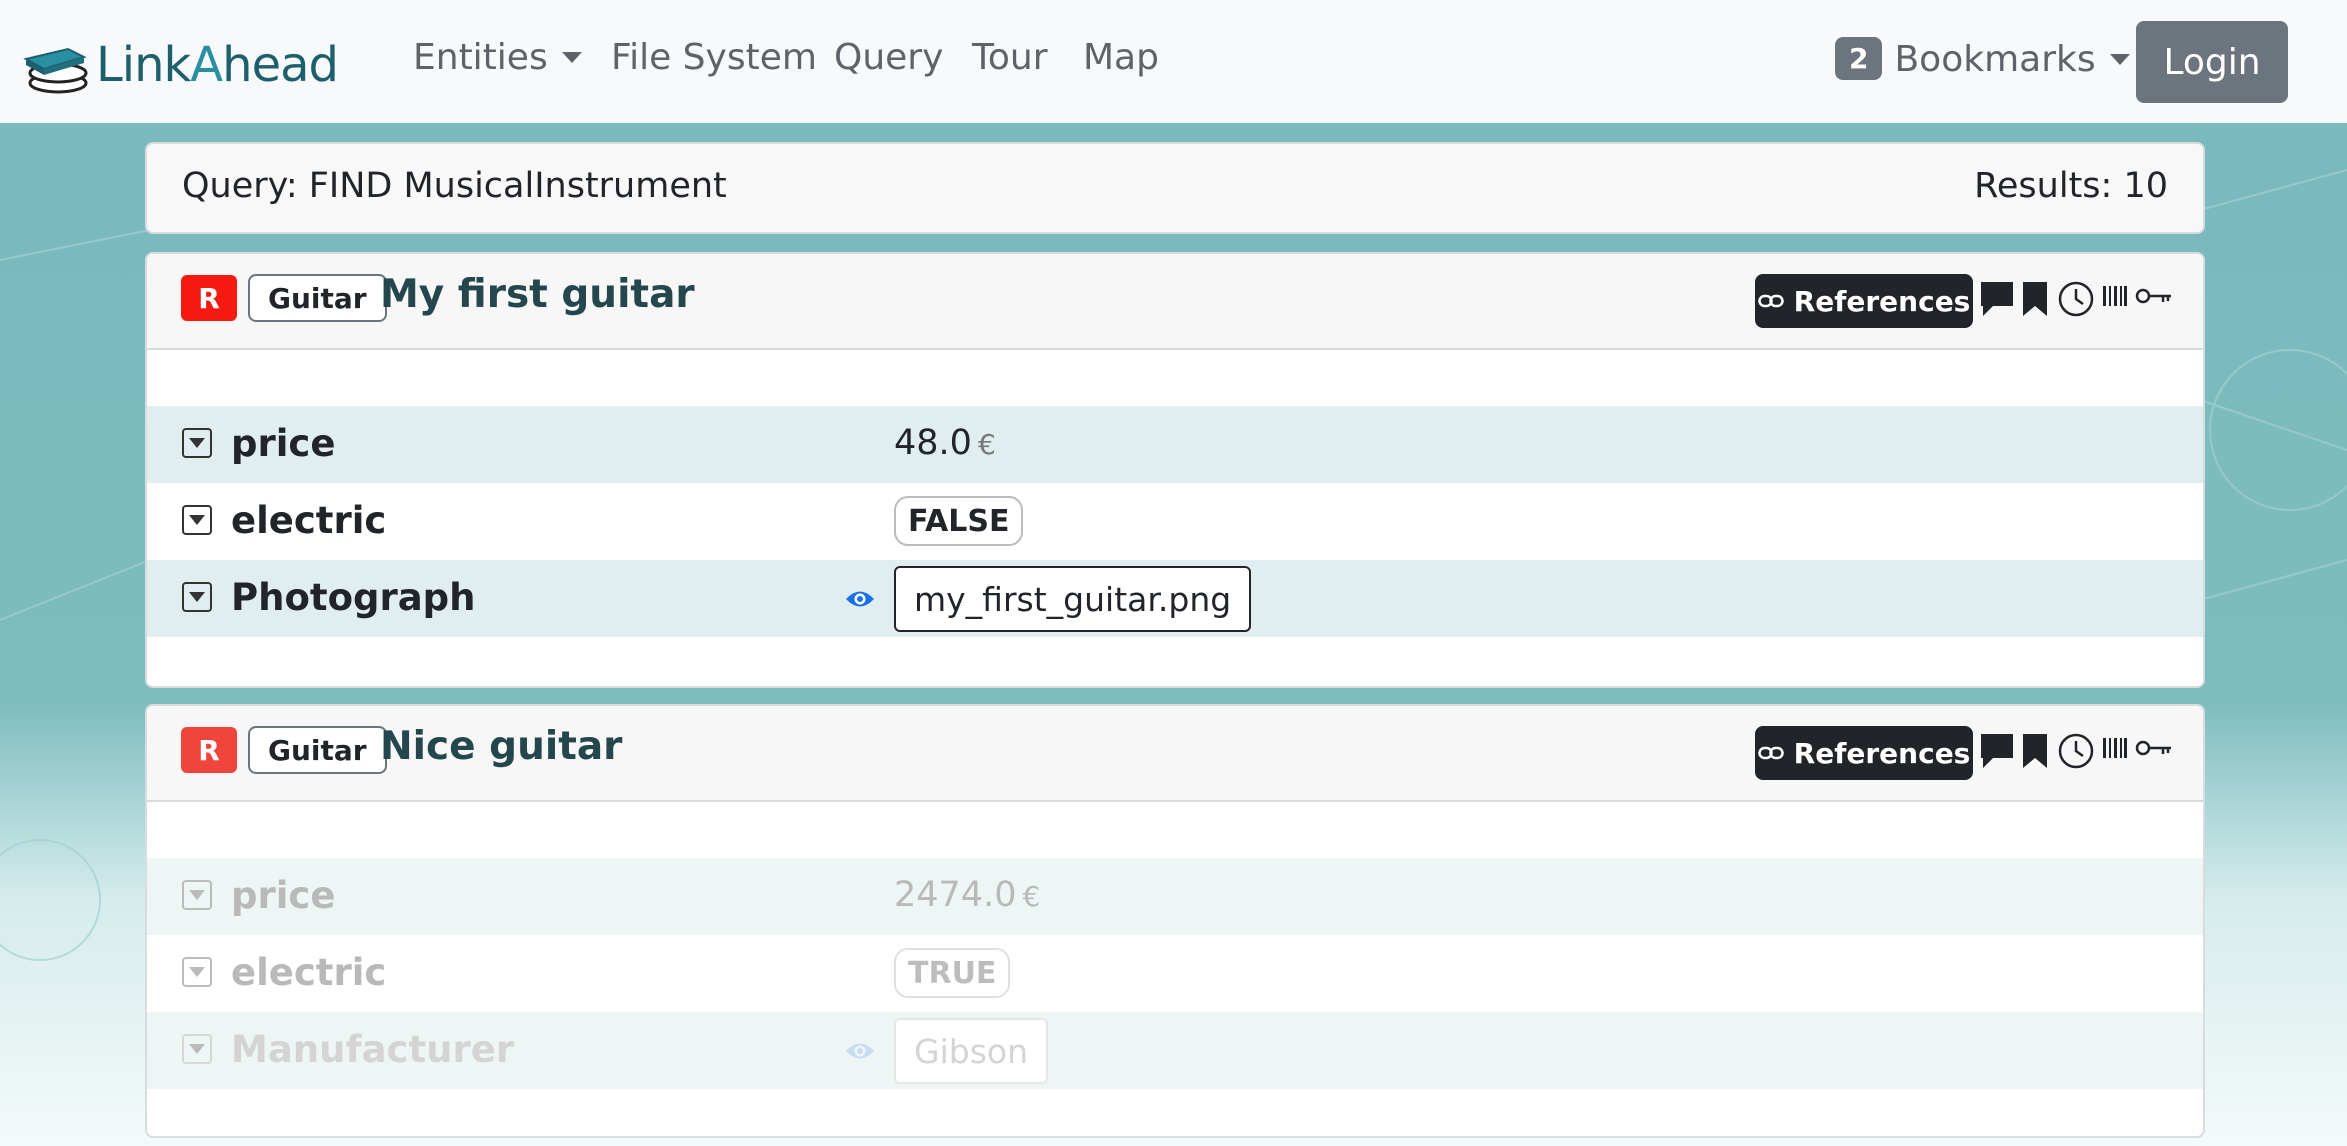 The image size is (2347, 1146). Describe the element at coordinates (1121, 57) in the screenshot. I see `nav-map: Map` at that location.